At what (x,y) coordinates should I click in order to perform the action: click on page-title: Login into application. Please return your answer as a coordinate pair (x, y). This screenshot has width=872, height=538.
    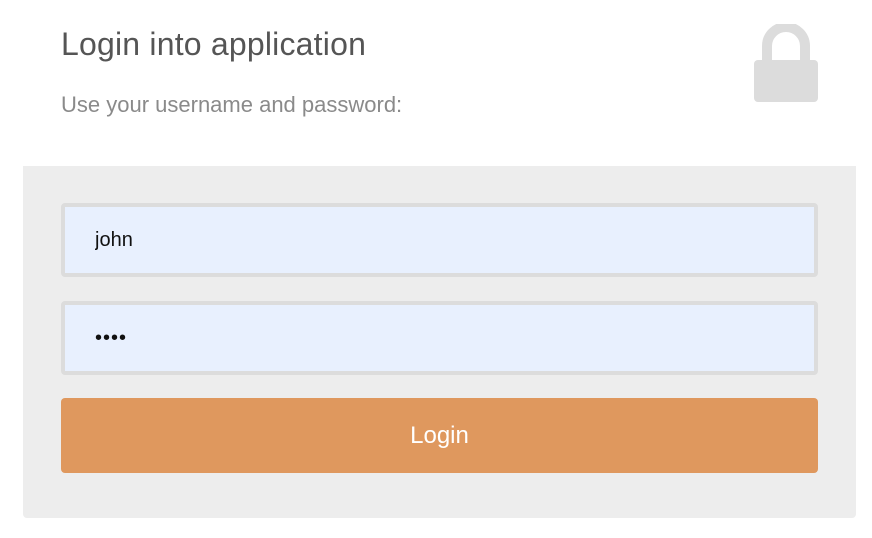
    Looking at the image, I should click on (214, 44).